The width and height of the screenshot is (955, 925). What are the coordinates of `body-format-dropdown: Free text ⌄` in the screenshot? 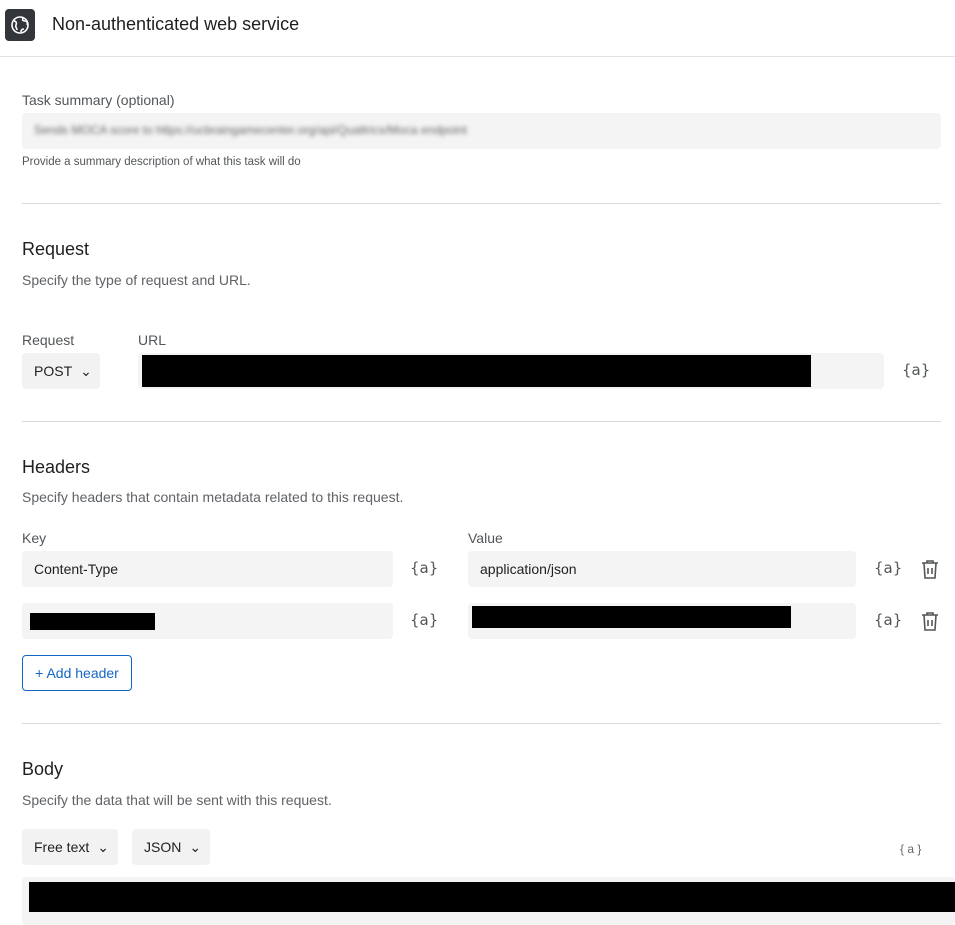 It's located at (70, 847).